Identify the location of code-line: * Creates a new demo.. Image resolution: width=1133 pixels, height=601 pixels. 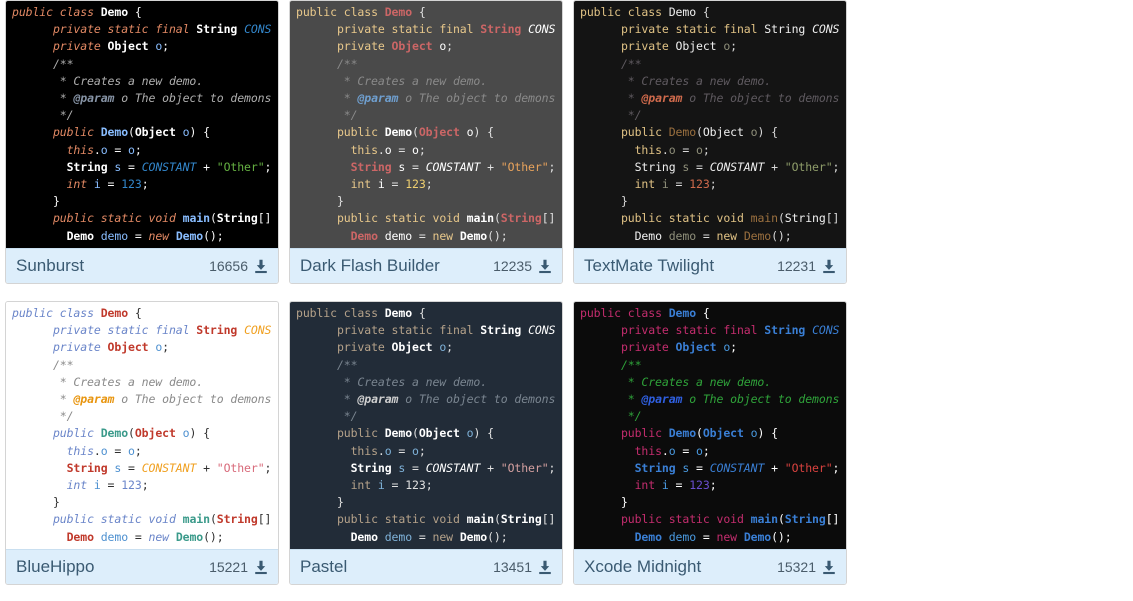
(713, 382).